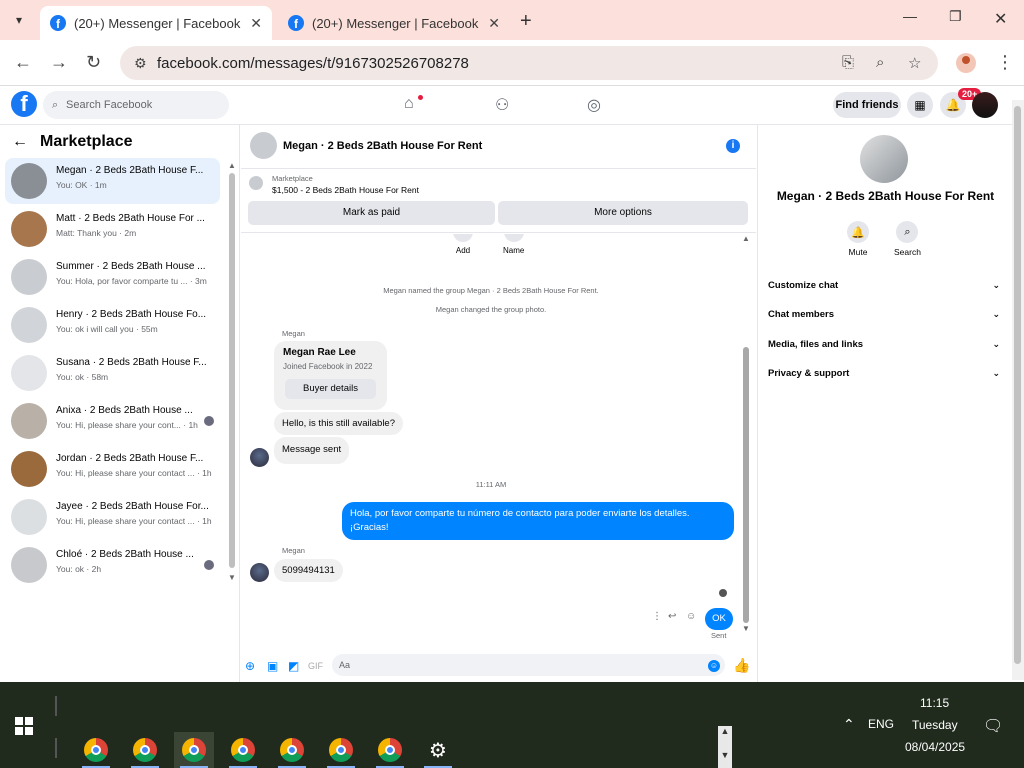 The width and height of the screenshot is (1024, 768). Describe the element at coordinates (1000, 19) in the screenshot. I see `window-close-icon: ✕` at that location.